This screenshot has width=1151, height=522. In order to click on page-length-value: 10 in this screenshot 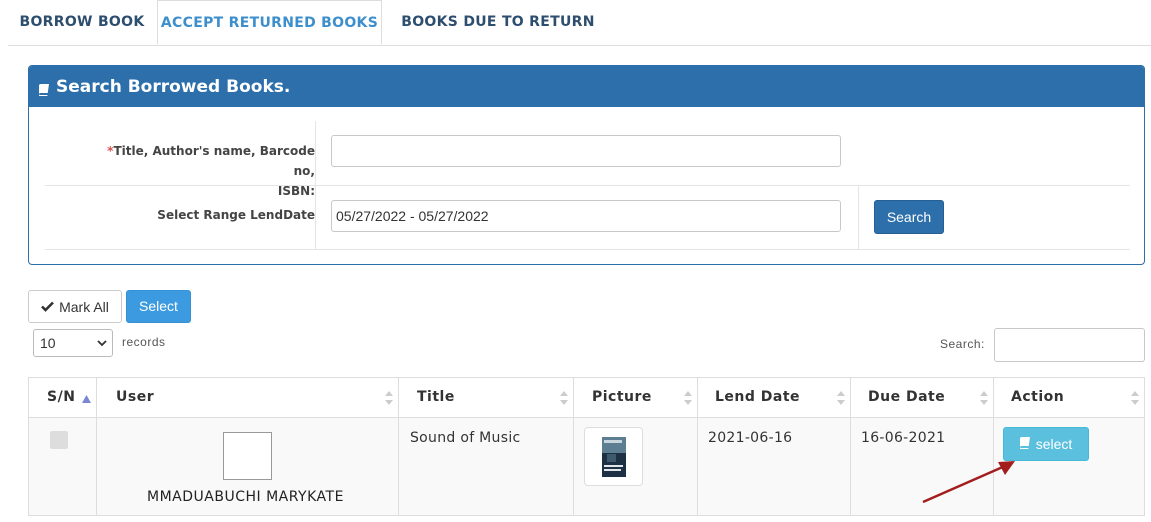, I will do `click(48, 343)`.